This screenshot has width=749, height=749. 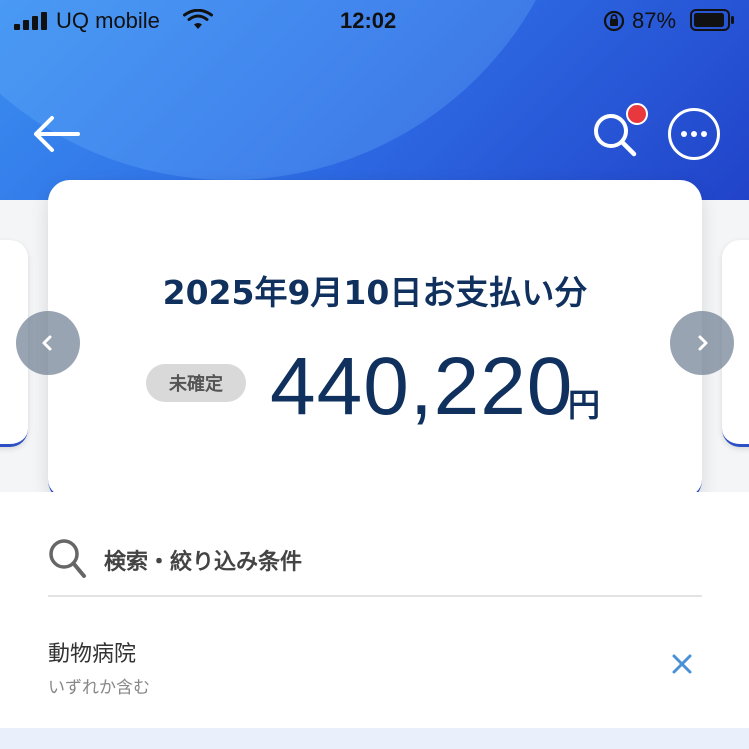 What do you see at coordinates (375, 596) in the screenshot?
I see `divider` at bounding box center [375, 596].